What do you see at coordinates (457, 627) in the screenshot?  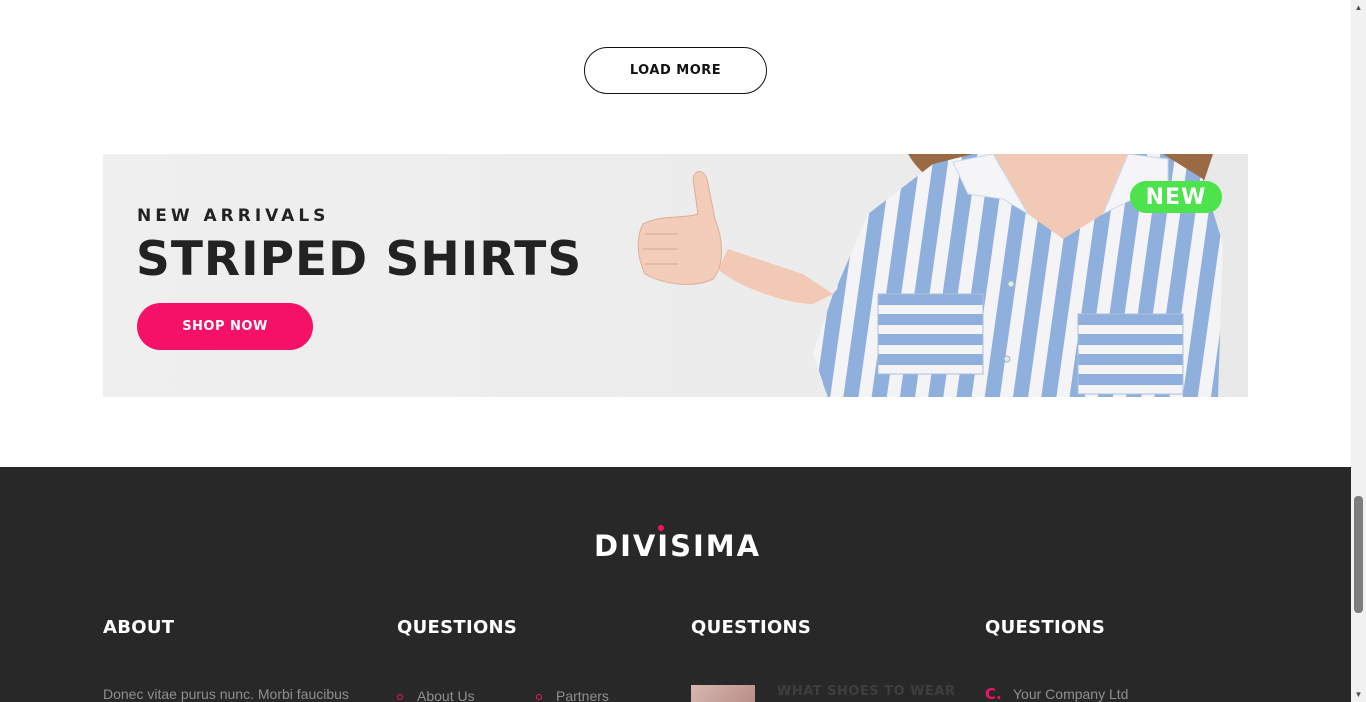 I see `footer-col-questions-title: QUESTIONS` at bounding box center [457, 627].